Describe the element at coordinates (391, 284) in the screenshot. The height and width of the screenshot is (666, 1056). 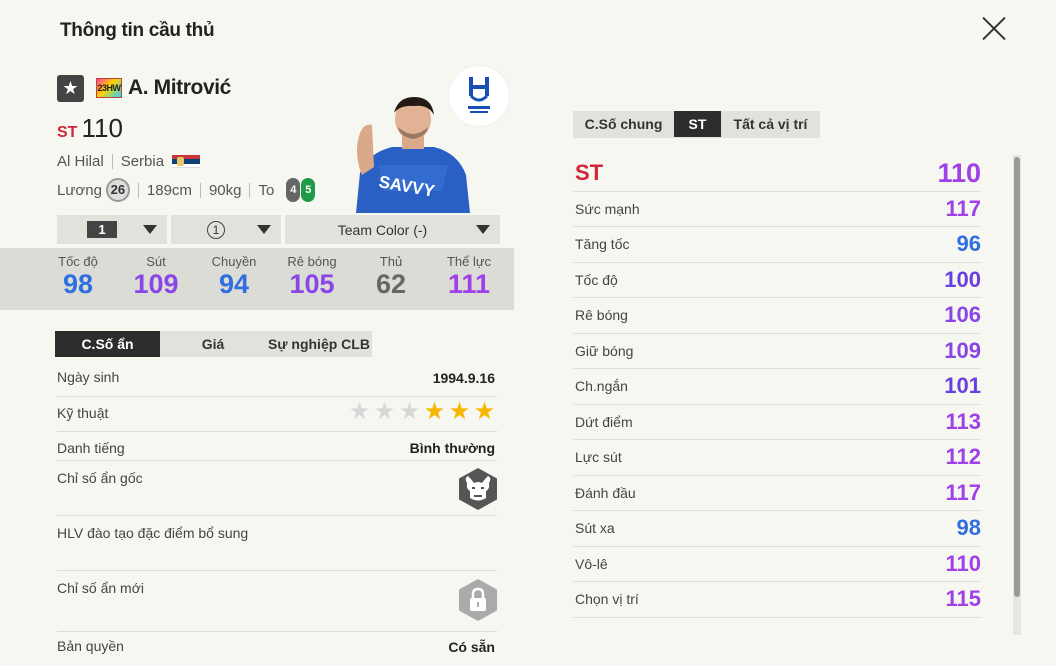
I see `summary-stat-value: 62` at that location.